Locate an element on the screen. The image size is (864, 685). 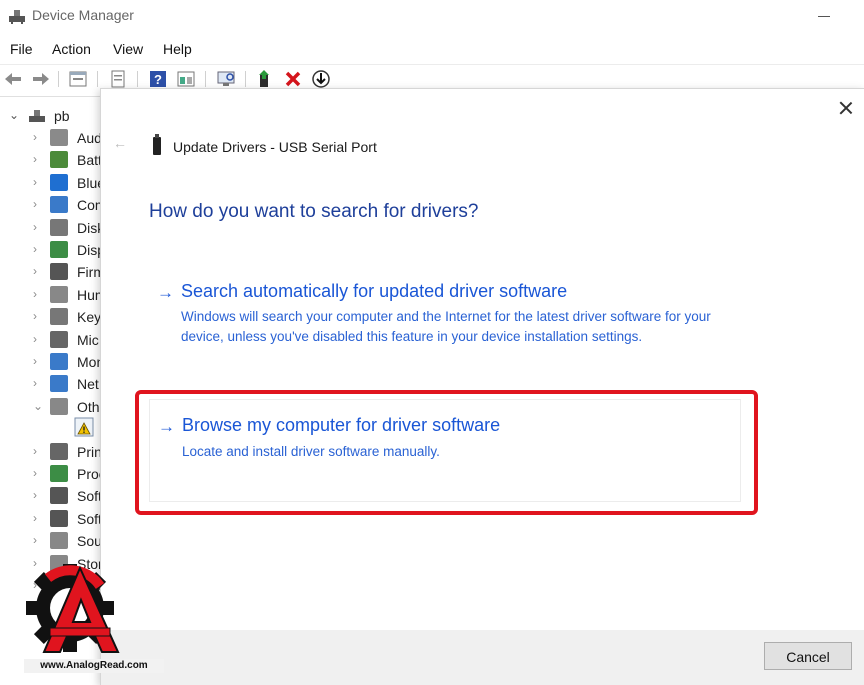
display-icon is located at coordinates (59, 249).